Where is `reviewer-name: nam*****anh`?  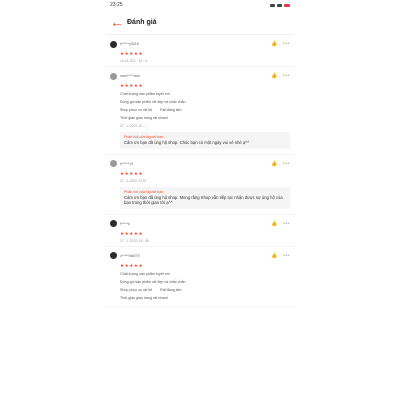
reviewer-name: nam*****anh is located at coordinates (130, 76).